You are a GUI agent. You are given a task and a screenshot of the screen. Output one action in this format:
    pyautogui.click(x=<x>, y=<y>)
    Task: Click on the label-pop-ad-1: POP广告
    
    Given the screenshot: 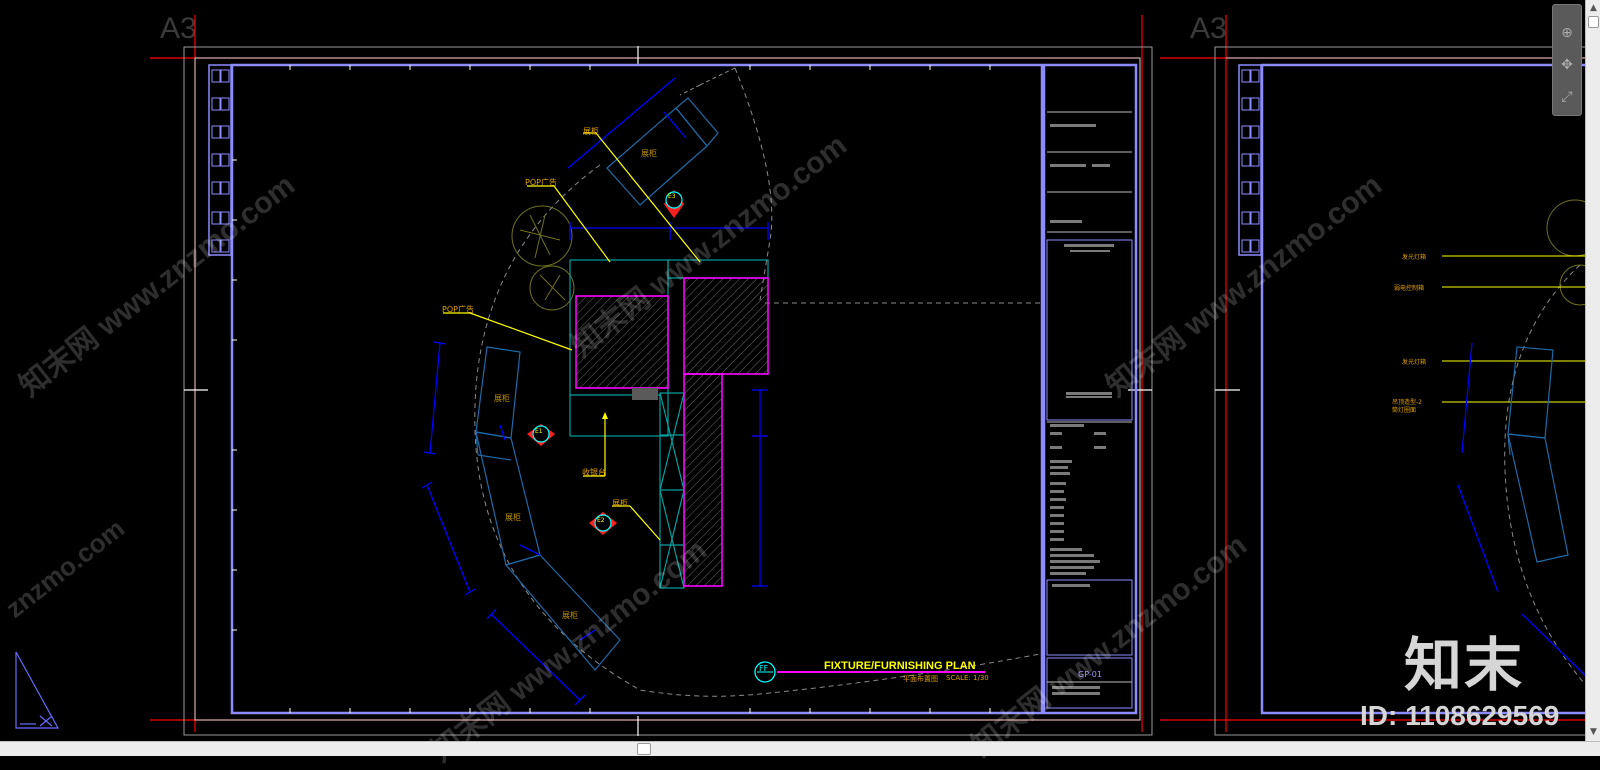 What is the action you would take?
    pyautogui.click(x=541, y=182)
    